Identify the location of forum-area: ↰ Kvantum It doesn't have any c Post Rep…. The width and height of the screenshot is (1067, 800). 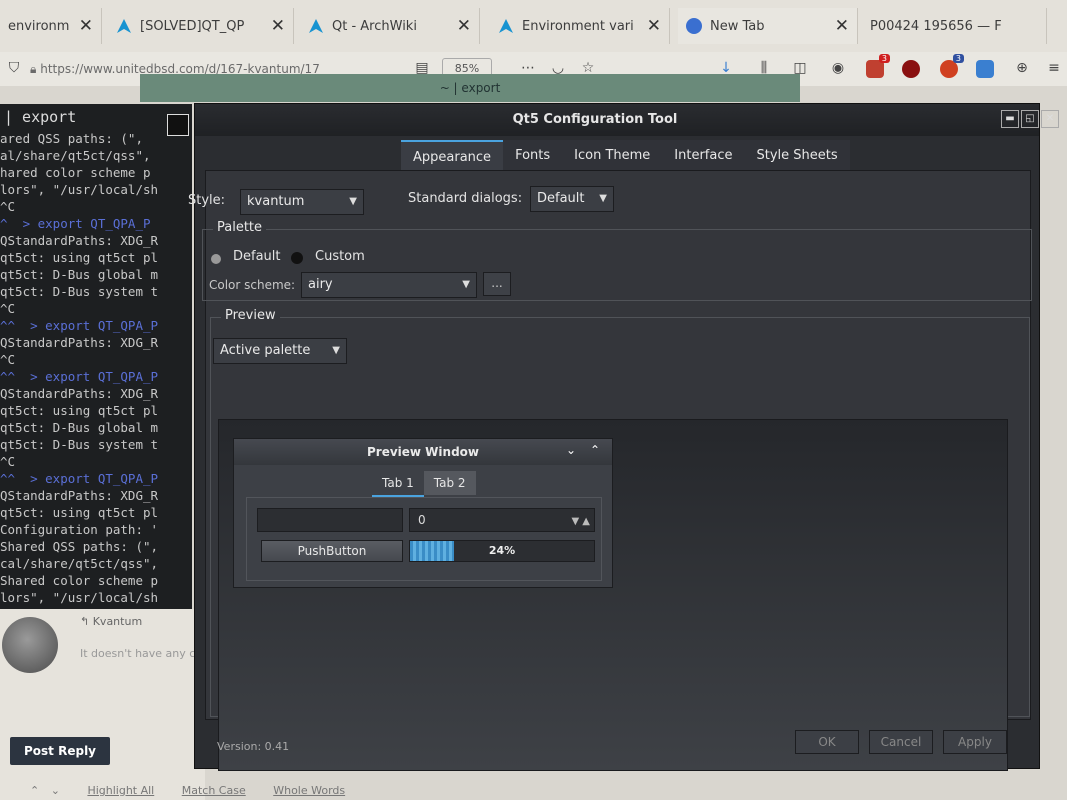
(102, 704).